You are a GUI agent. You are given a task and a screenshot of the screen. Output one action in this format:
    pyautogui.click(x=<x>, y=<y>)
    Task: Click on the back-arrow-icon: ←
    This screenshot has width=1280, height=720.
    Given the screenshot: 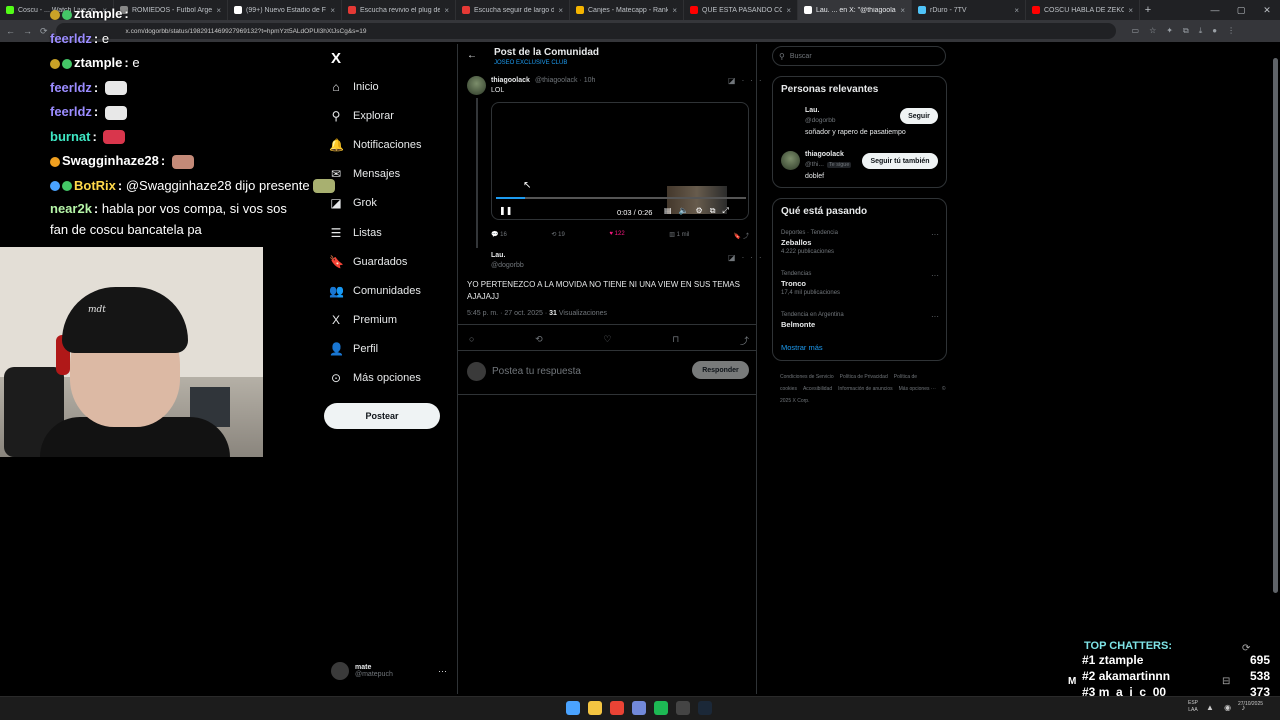 What is the action you would take?
    pyautogui.click(x=472, y=55)
    